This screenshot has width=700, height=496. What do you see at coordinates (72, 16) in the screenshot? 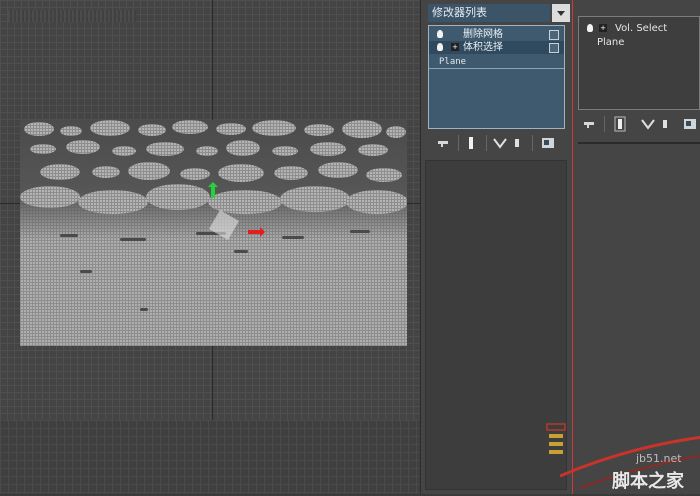
I see `viewport-label` at bounding box center [72, 16].